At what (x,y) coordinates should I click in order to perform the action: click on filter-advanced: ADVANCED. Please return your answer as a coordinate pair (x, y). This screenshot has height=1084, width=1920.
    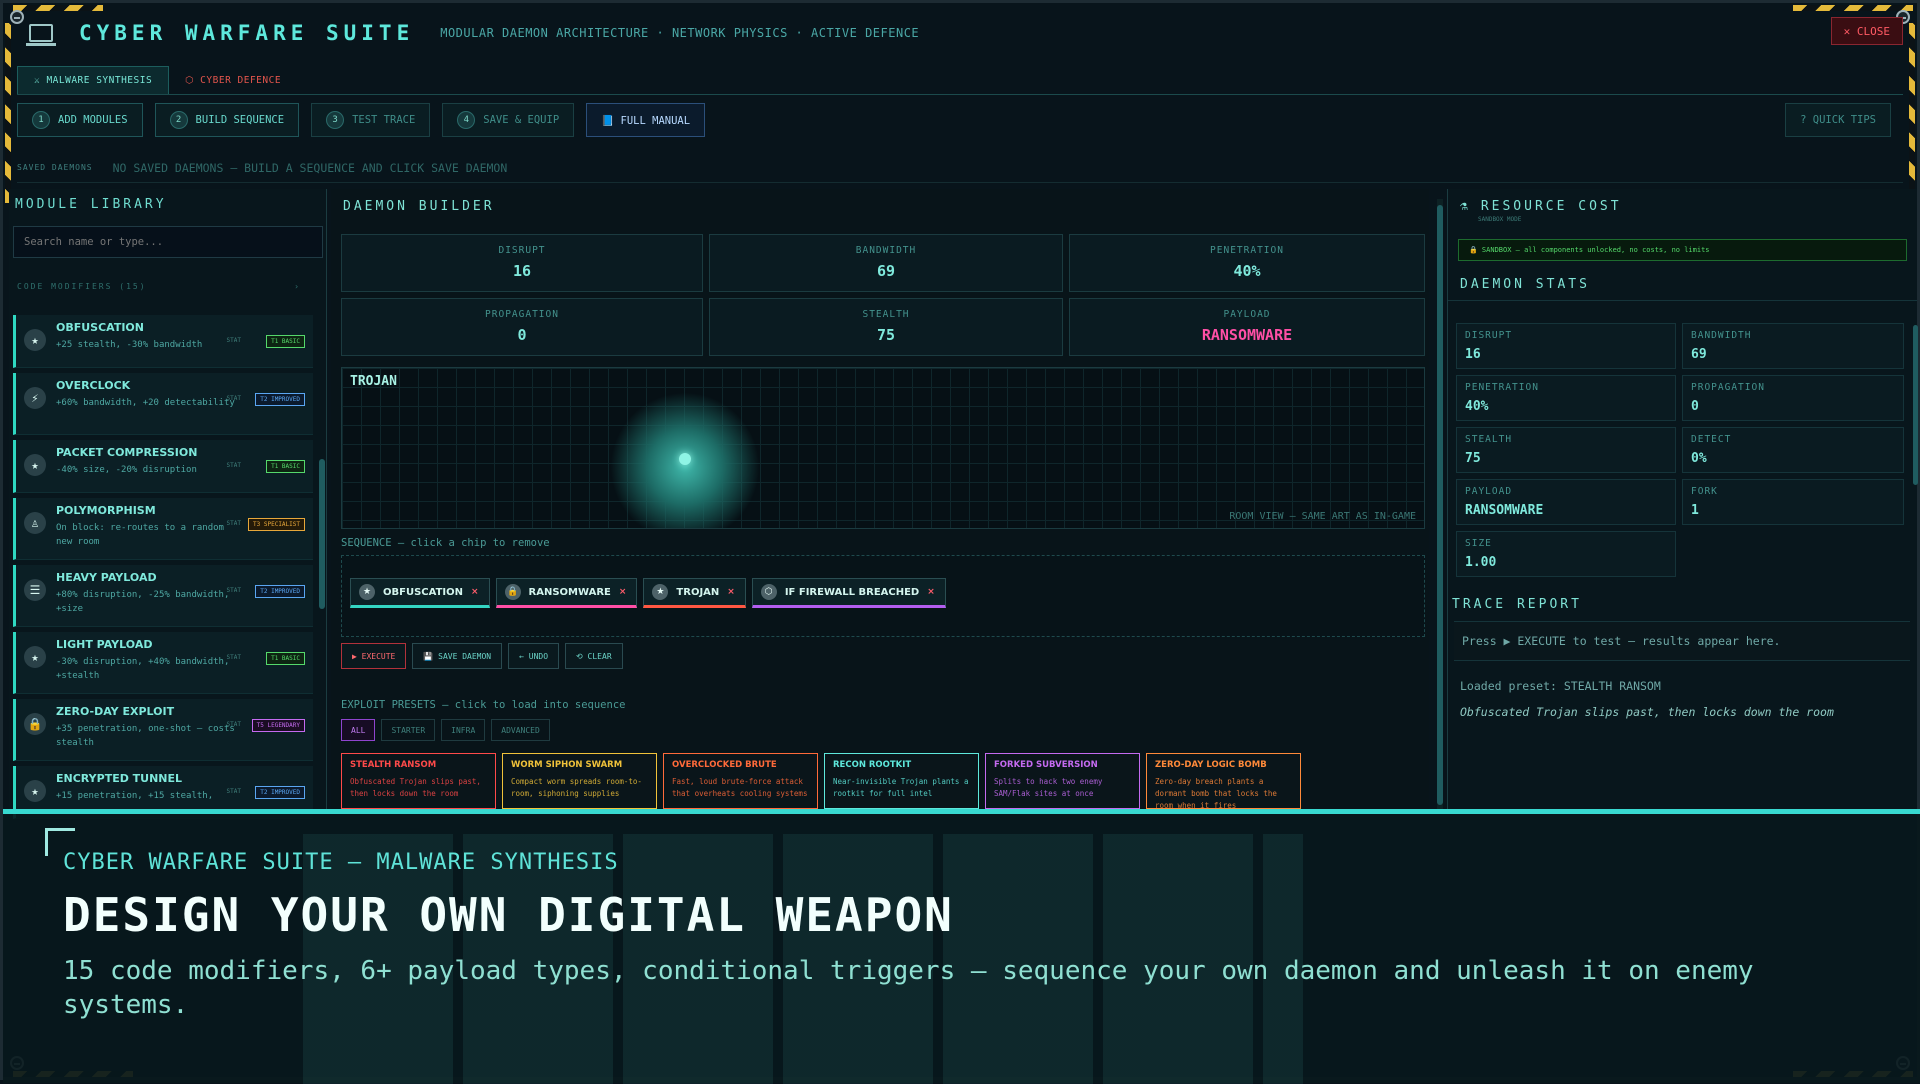
    Looking at the image, I should click on (520, 730).